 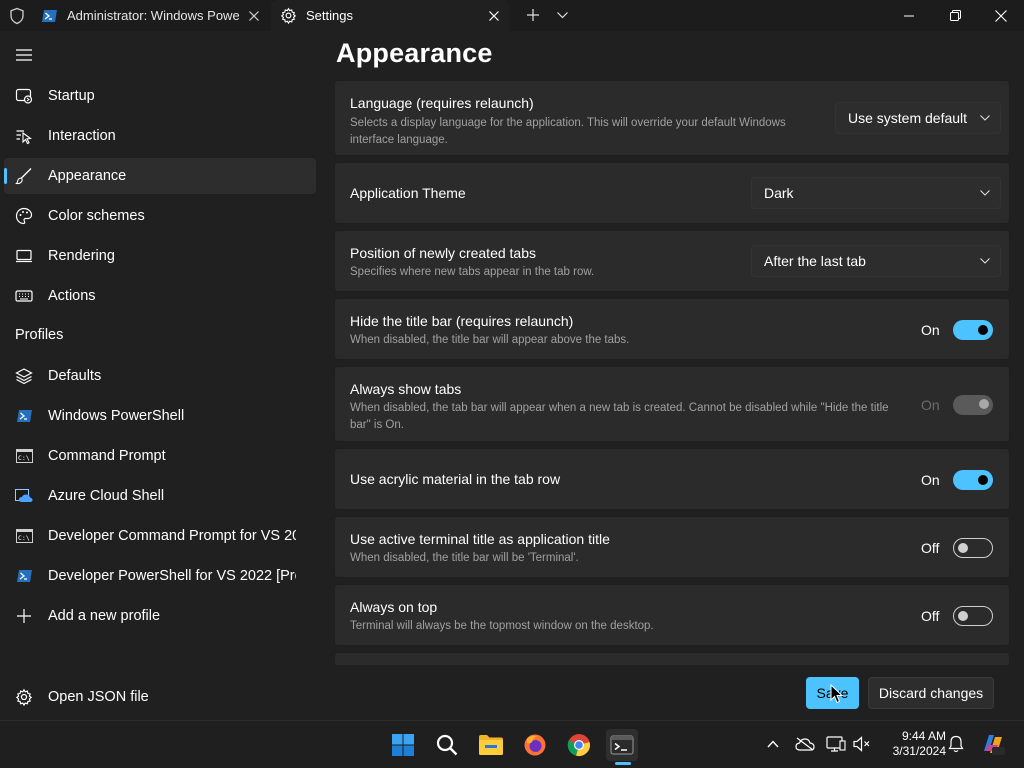 What do you see at coordinates (805, 744) in the screenshot?
I see `onedrive-icon` at bounding box center [805, 744].